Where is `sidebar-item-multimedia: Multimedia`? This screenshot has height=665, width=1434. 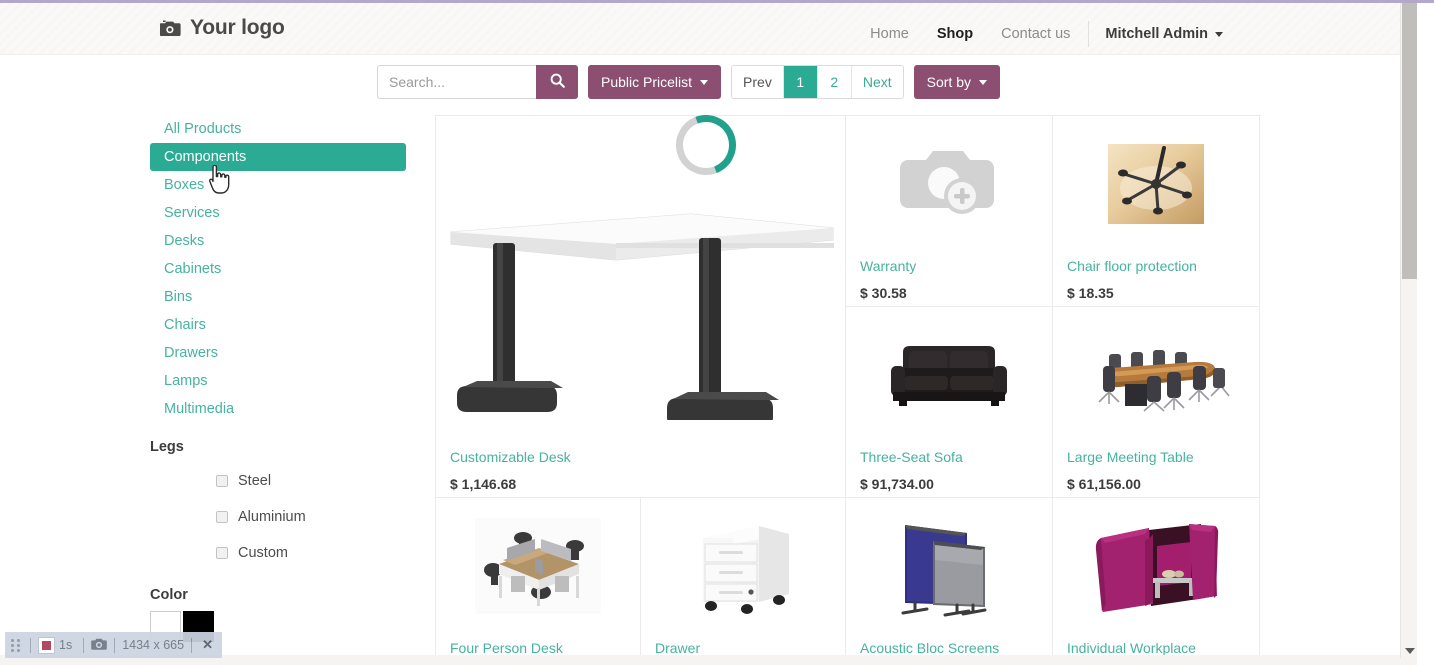
sidebar-item-multimedia: Multimedia is located at coordinates (278, 409).